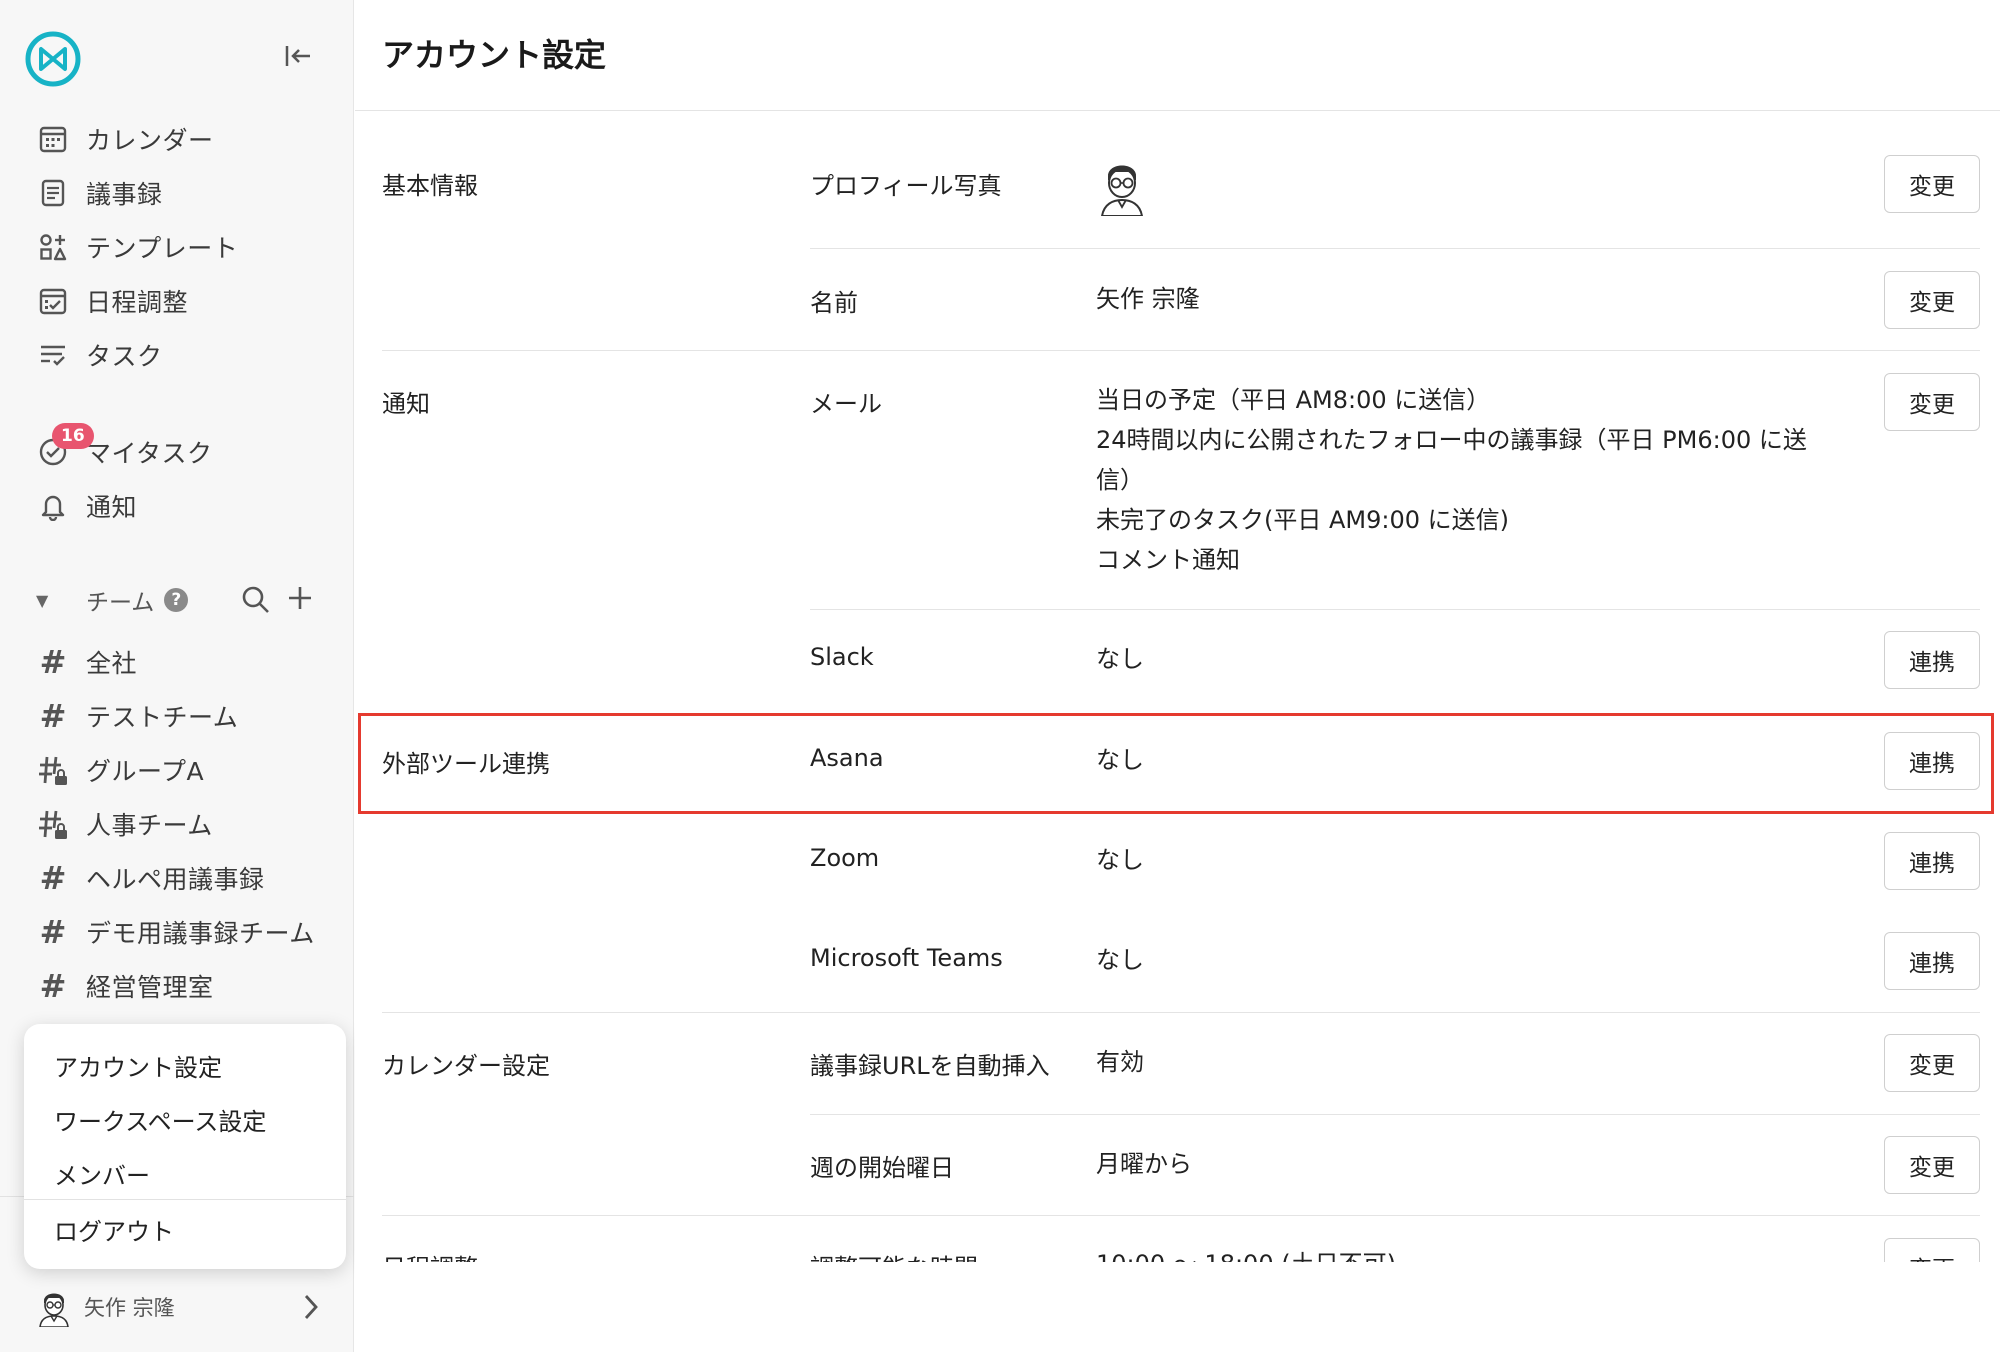  What do you see at coordinates (930, 1066) in the screenshot?
I see `auto-url-label: 議事録URLを自動挿入` at bounding box center [930, 1066].